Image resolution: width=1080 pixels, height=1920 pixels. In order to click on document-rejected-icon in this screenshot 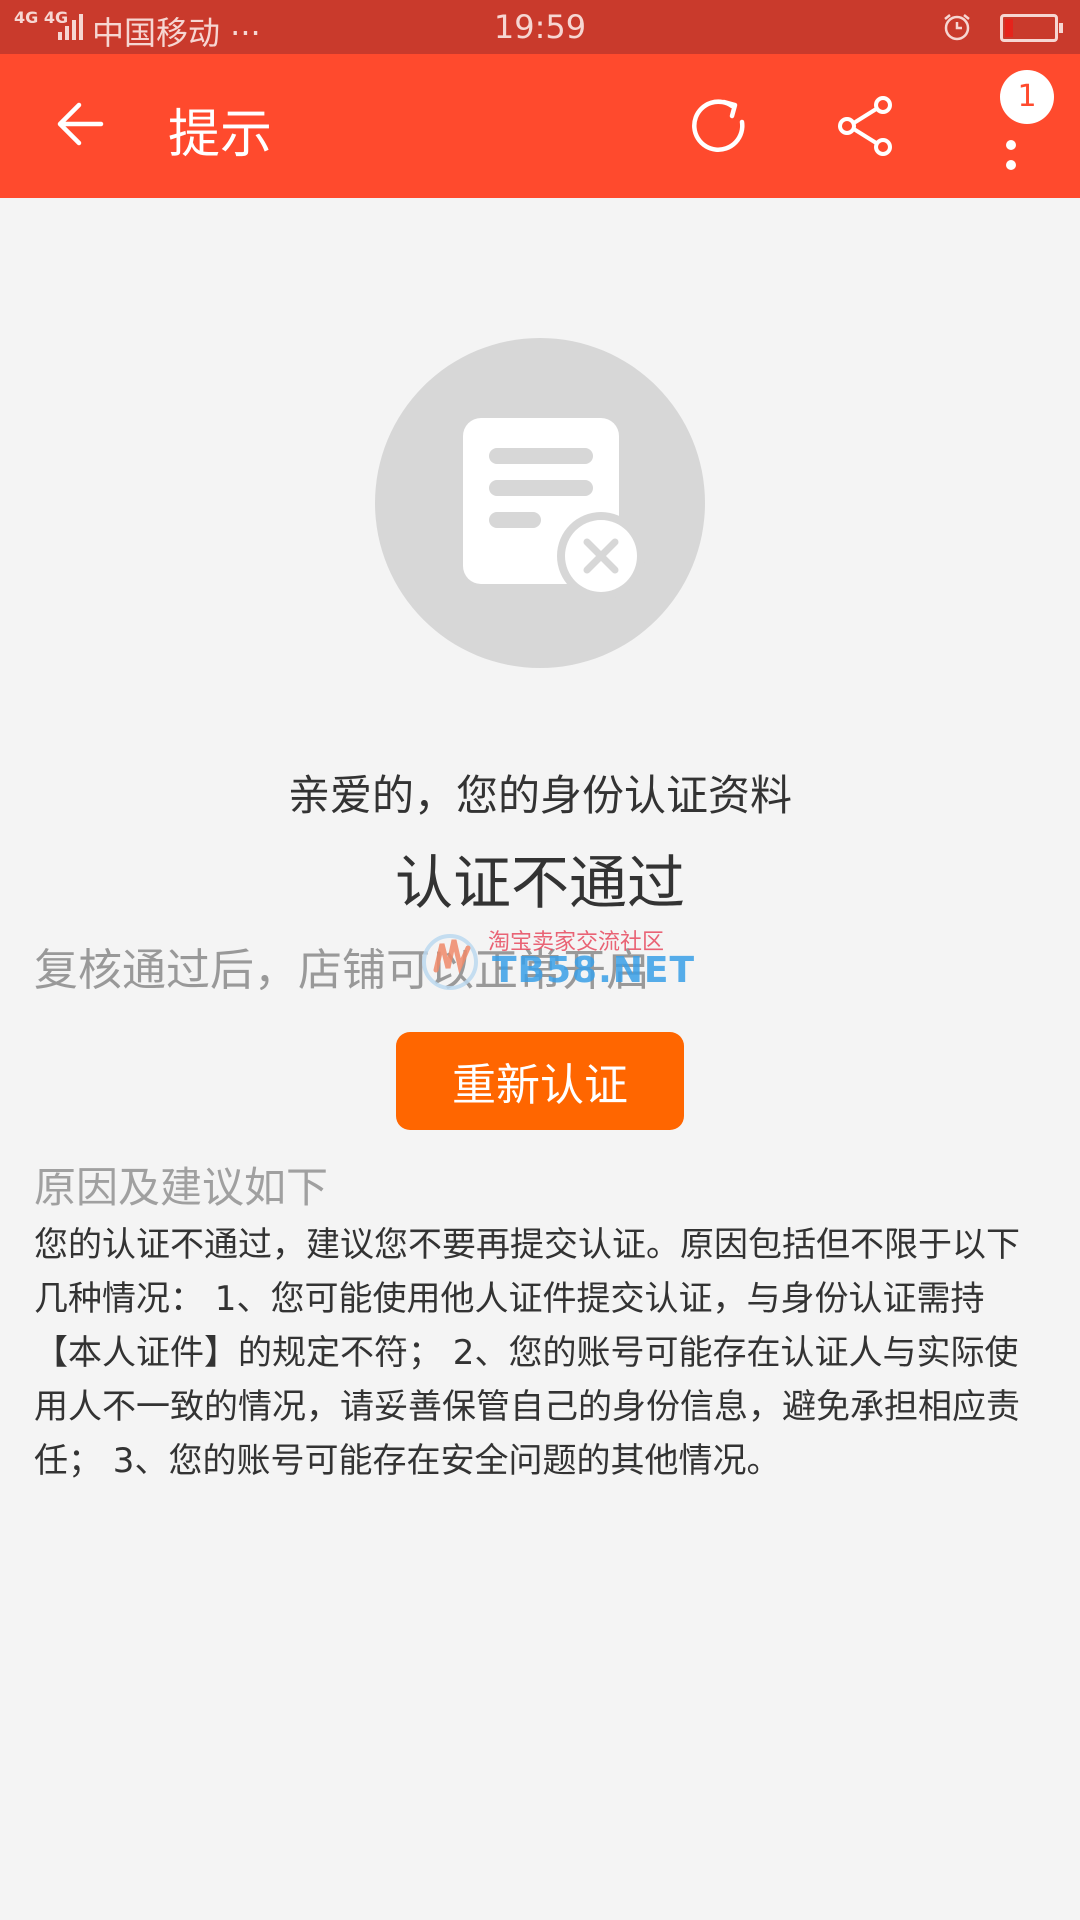, I will do `click(540, 545)`.